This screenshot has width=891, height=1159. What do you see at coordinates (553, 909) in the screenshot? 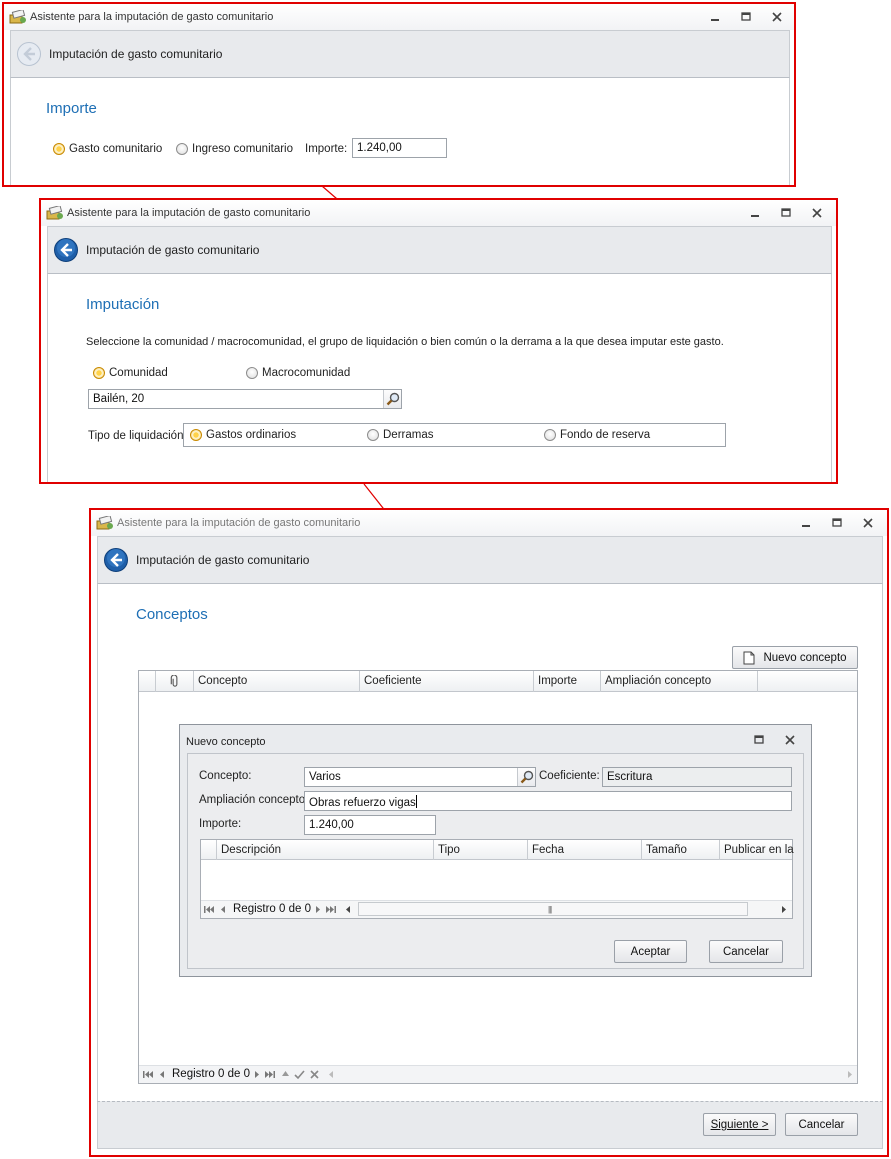
I see `horizontal-scrollbar: |||` at bounding box center [553, 909].